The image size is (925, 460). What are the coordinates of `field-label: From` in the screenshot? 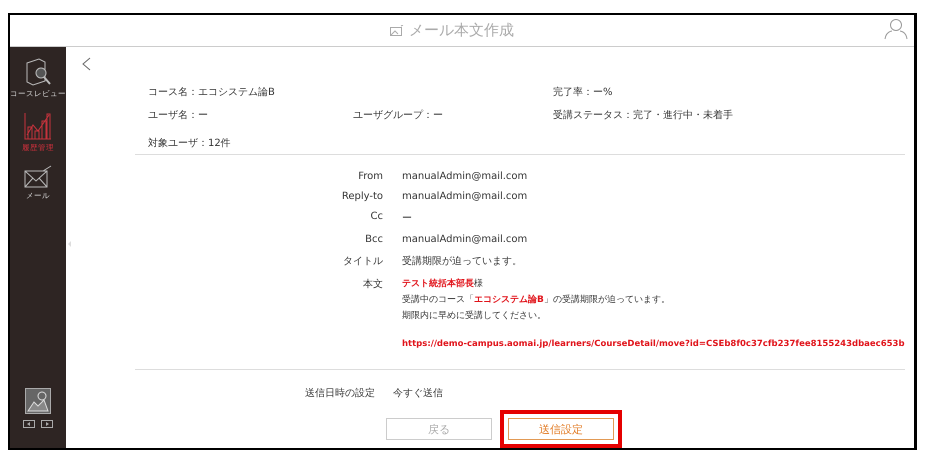 It's located at (370, 176).